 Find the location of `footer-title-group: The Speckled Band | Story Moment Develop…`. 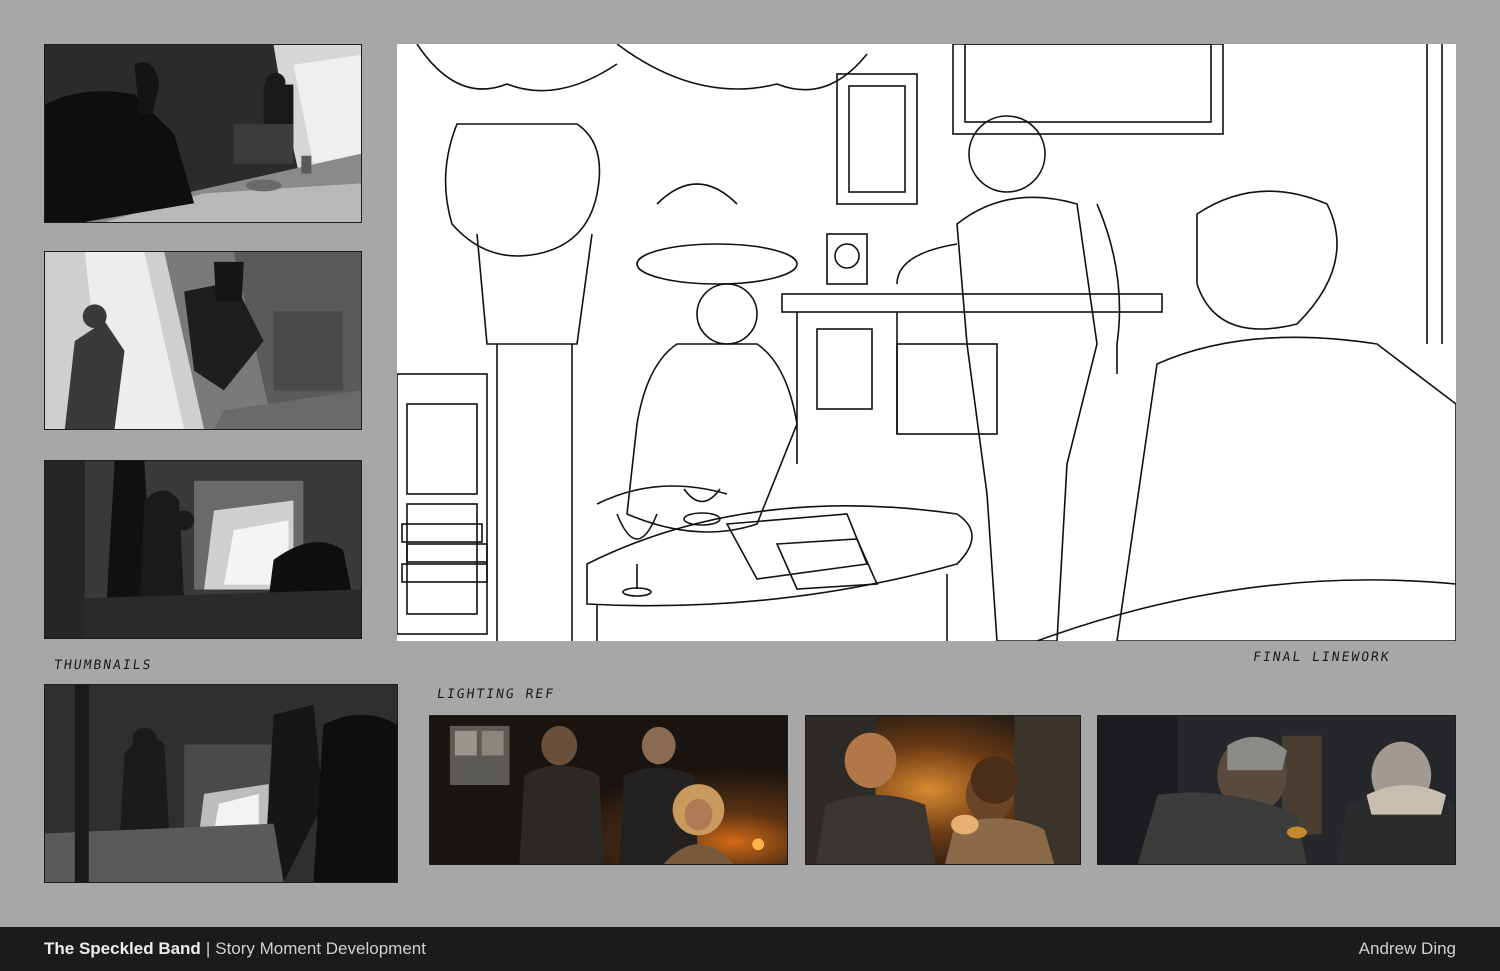

footer-title-group: The Speckled Band | Story Moment Develop… is located at coordinates (235, 949).